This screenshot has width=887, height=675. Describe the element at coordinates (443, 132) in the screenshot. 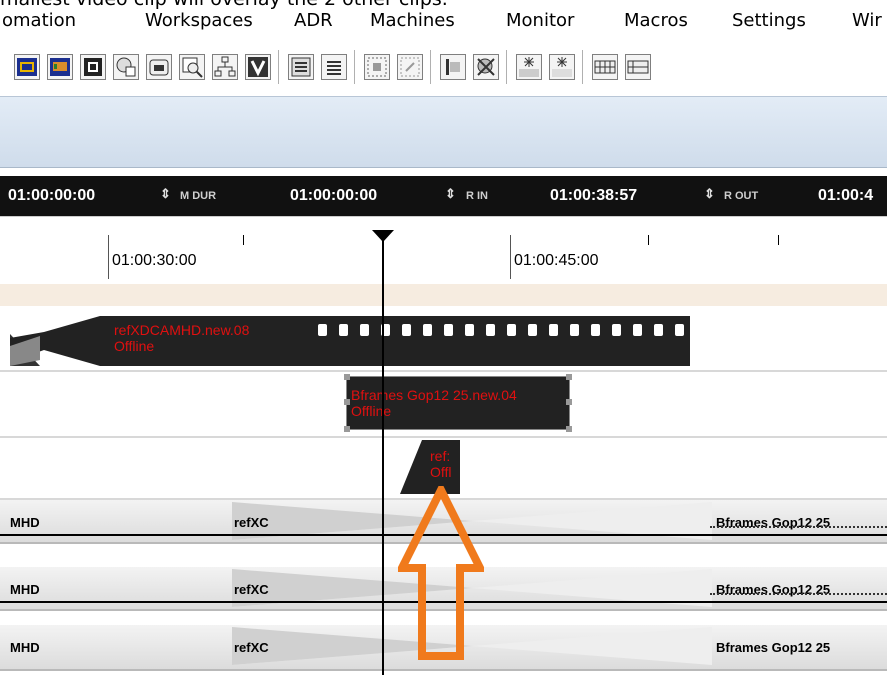

I see `info-panel` at that location.